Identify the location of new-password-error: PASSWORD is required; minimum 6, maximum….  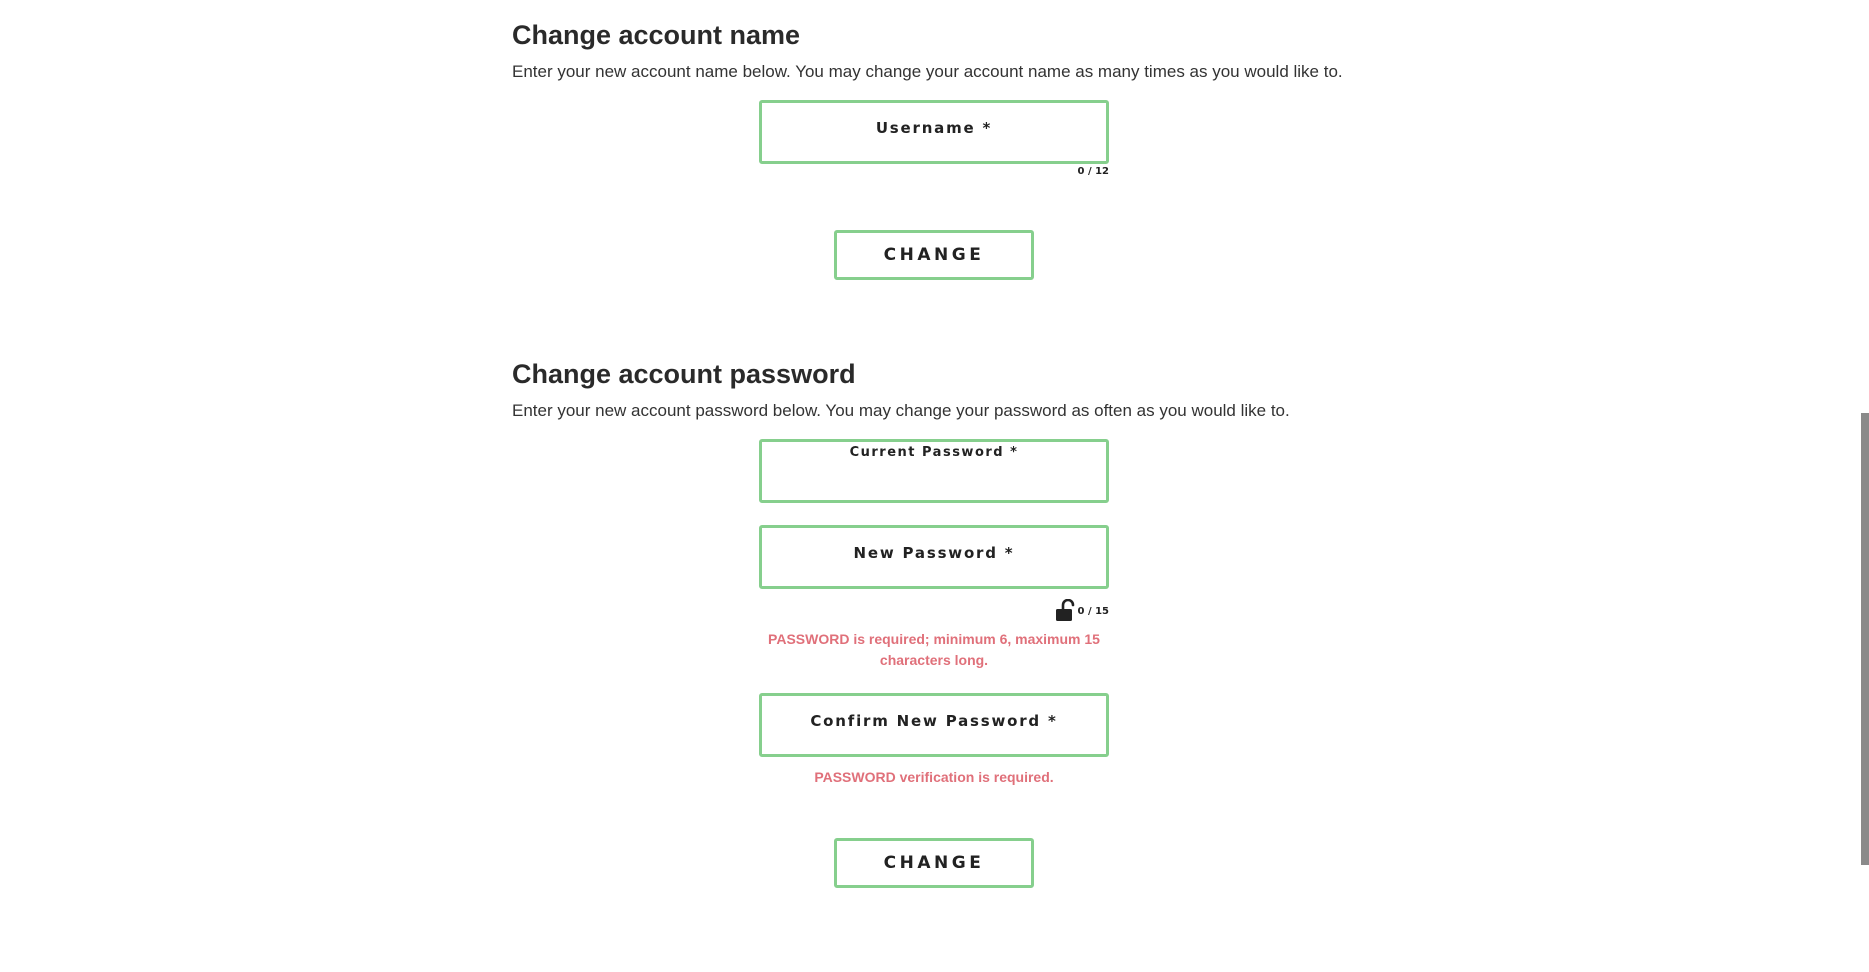
(934, 649).